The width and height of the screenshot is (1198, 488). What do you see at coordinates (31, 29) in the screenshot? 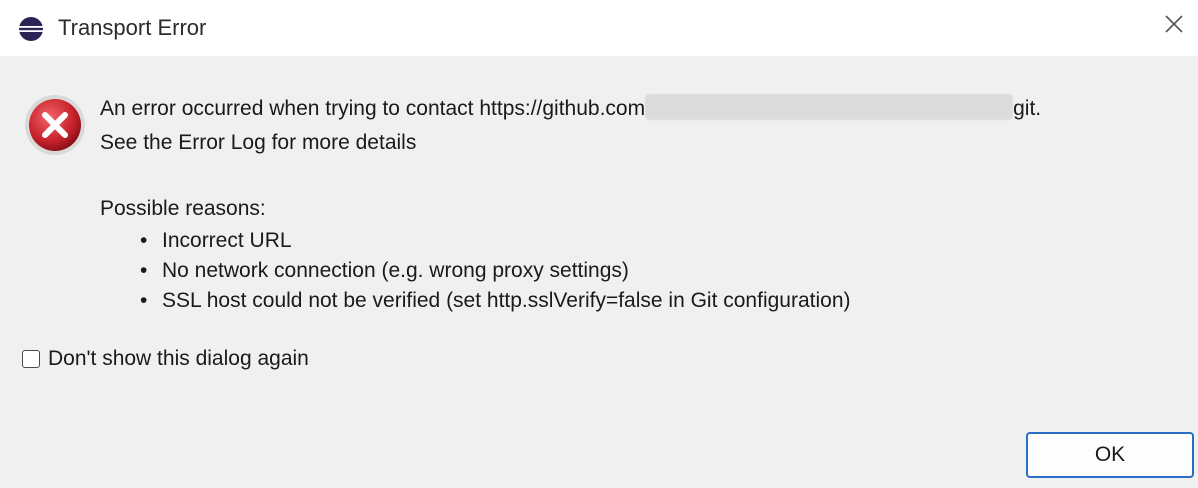
I see `eclipse-icon` at bounding box center [31, 29].